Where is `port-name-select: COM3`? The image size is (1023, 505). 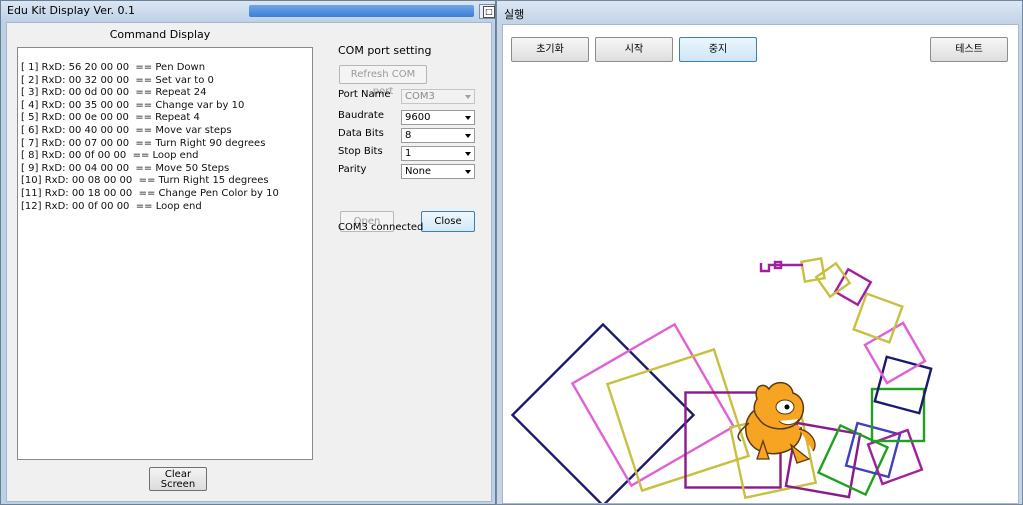
port-name-select: COM3 is located at coordinates (438, 96).